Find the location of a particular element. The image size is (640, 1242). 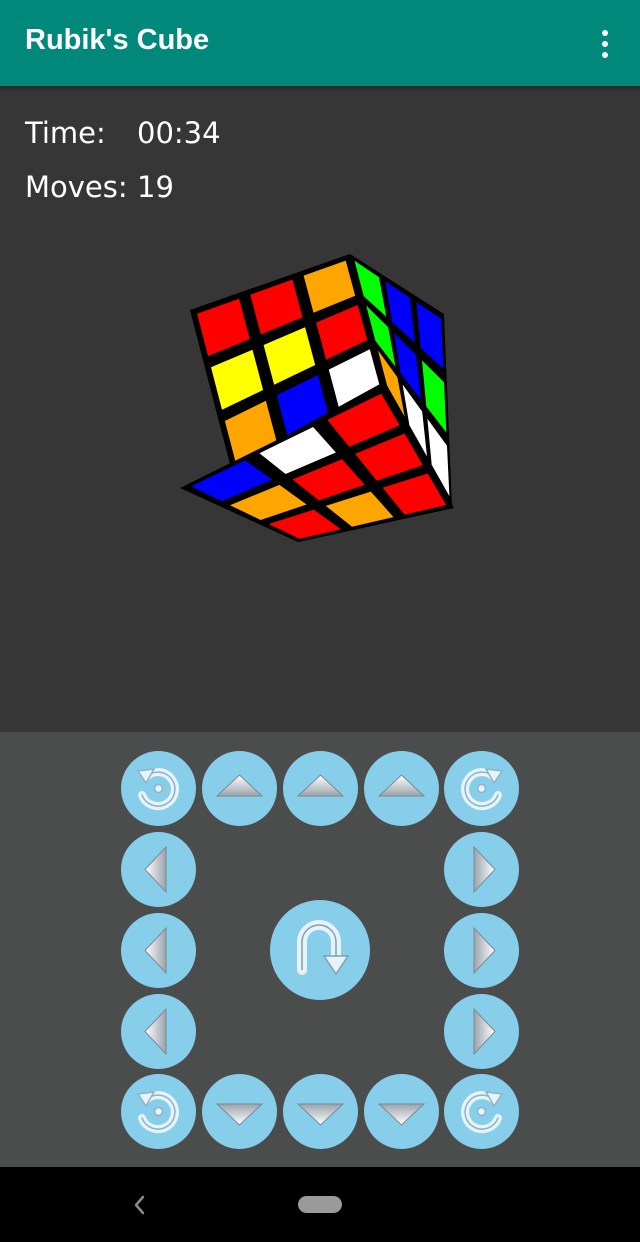

time-value: 00:34 is located at coordinates (179, 133).